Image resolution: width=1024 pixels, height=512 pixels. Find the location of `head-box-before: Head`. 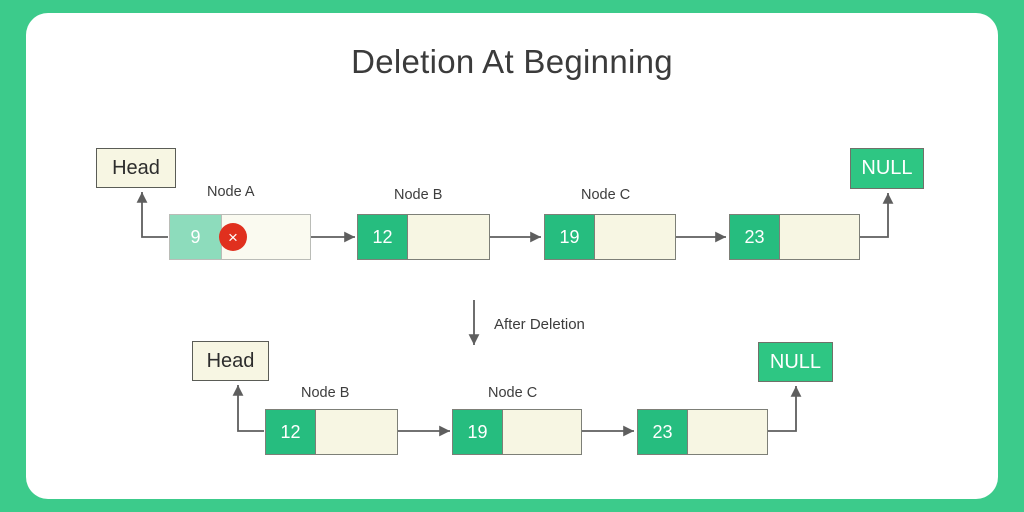

head-box-before: Head is located at coordinates (136, 168).